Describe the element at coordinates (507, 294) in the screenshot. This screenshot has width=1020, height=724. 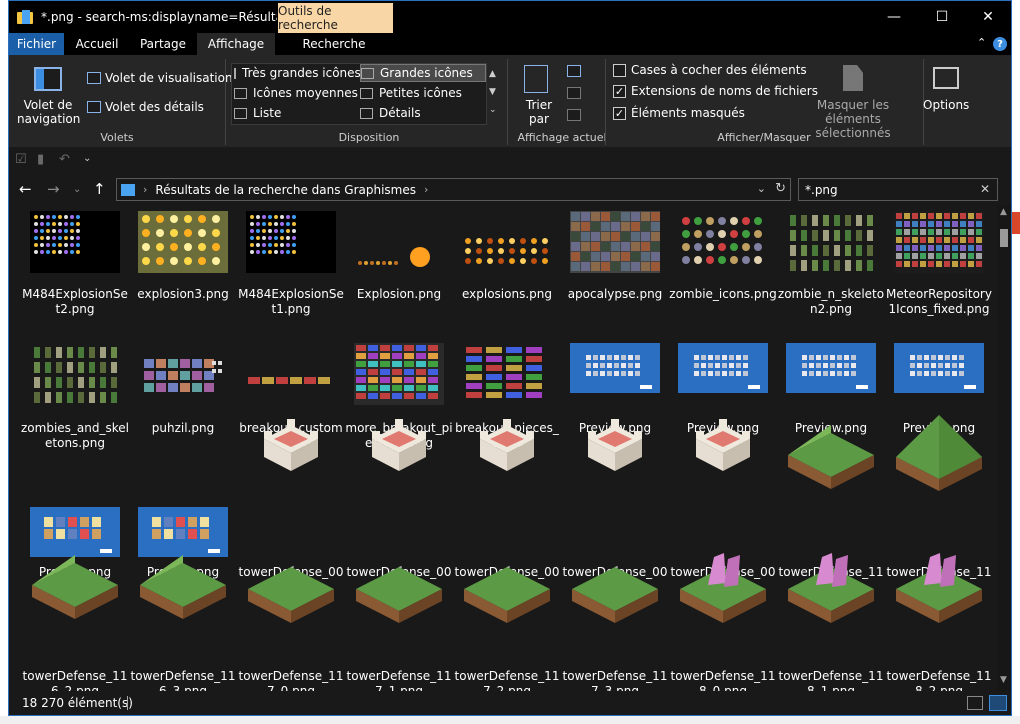
I see `file-name: explosions.png` at that location.